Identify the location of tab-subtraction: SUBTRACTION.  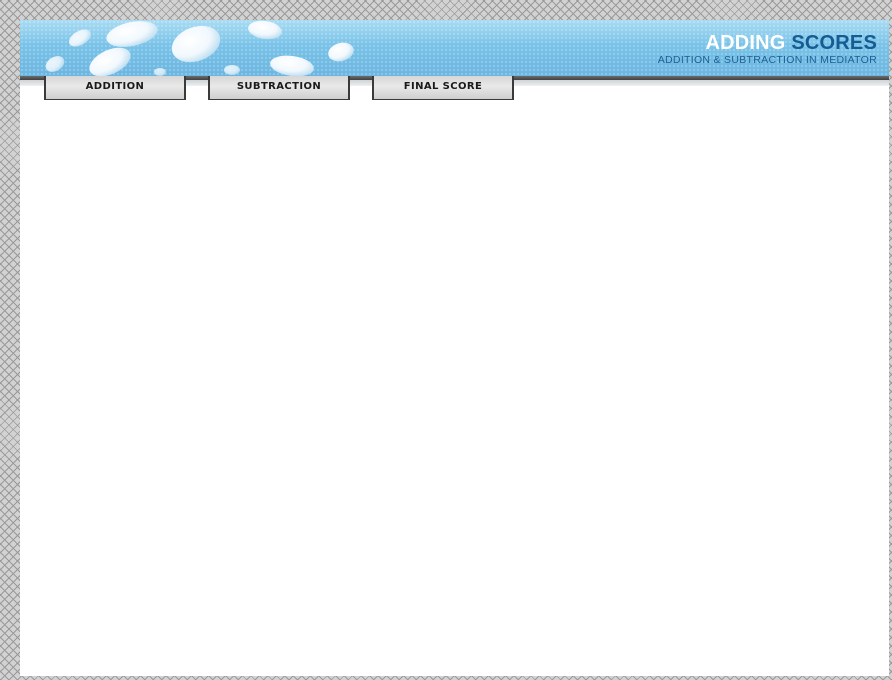
(279, 88).